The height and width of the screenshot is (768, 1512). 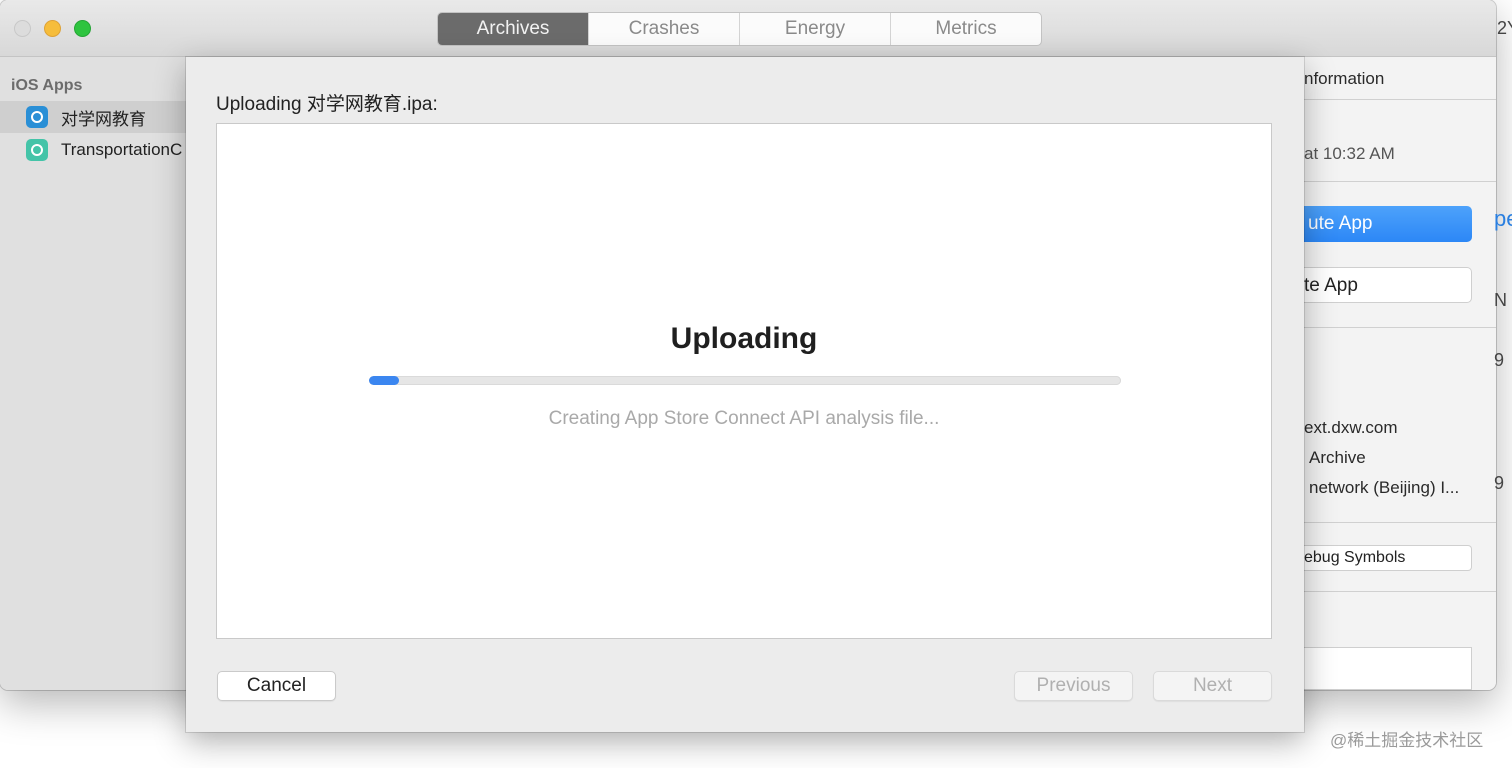 I want to click on tab-archives: Archives, so click(x=513, y=29).